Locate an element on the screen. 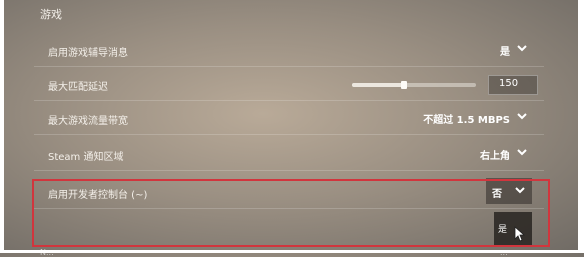 The height and width of the screenshot is (257, 584). slider-thumb is located at coordinates (404, 85).